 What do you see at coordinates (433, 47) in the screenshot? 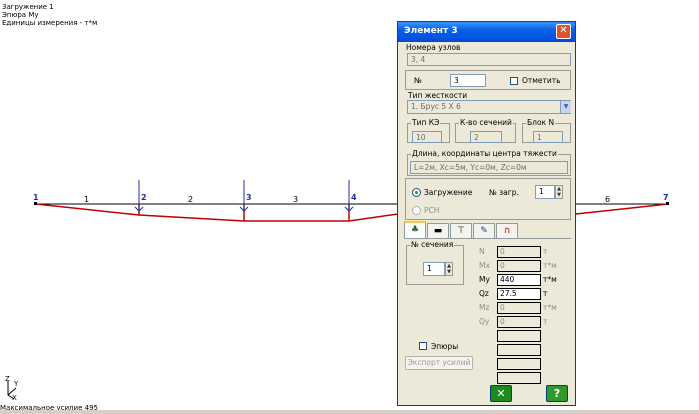
I see `node-numbers-label: Номера узлов` at bounding box center [433, 47].